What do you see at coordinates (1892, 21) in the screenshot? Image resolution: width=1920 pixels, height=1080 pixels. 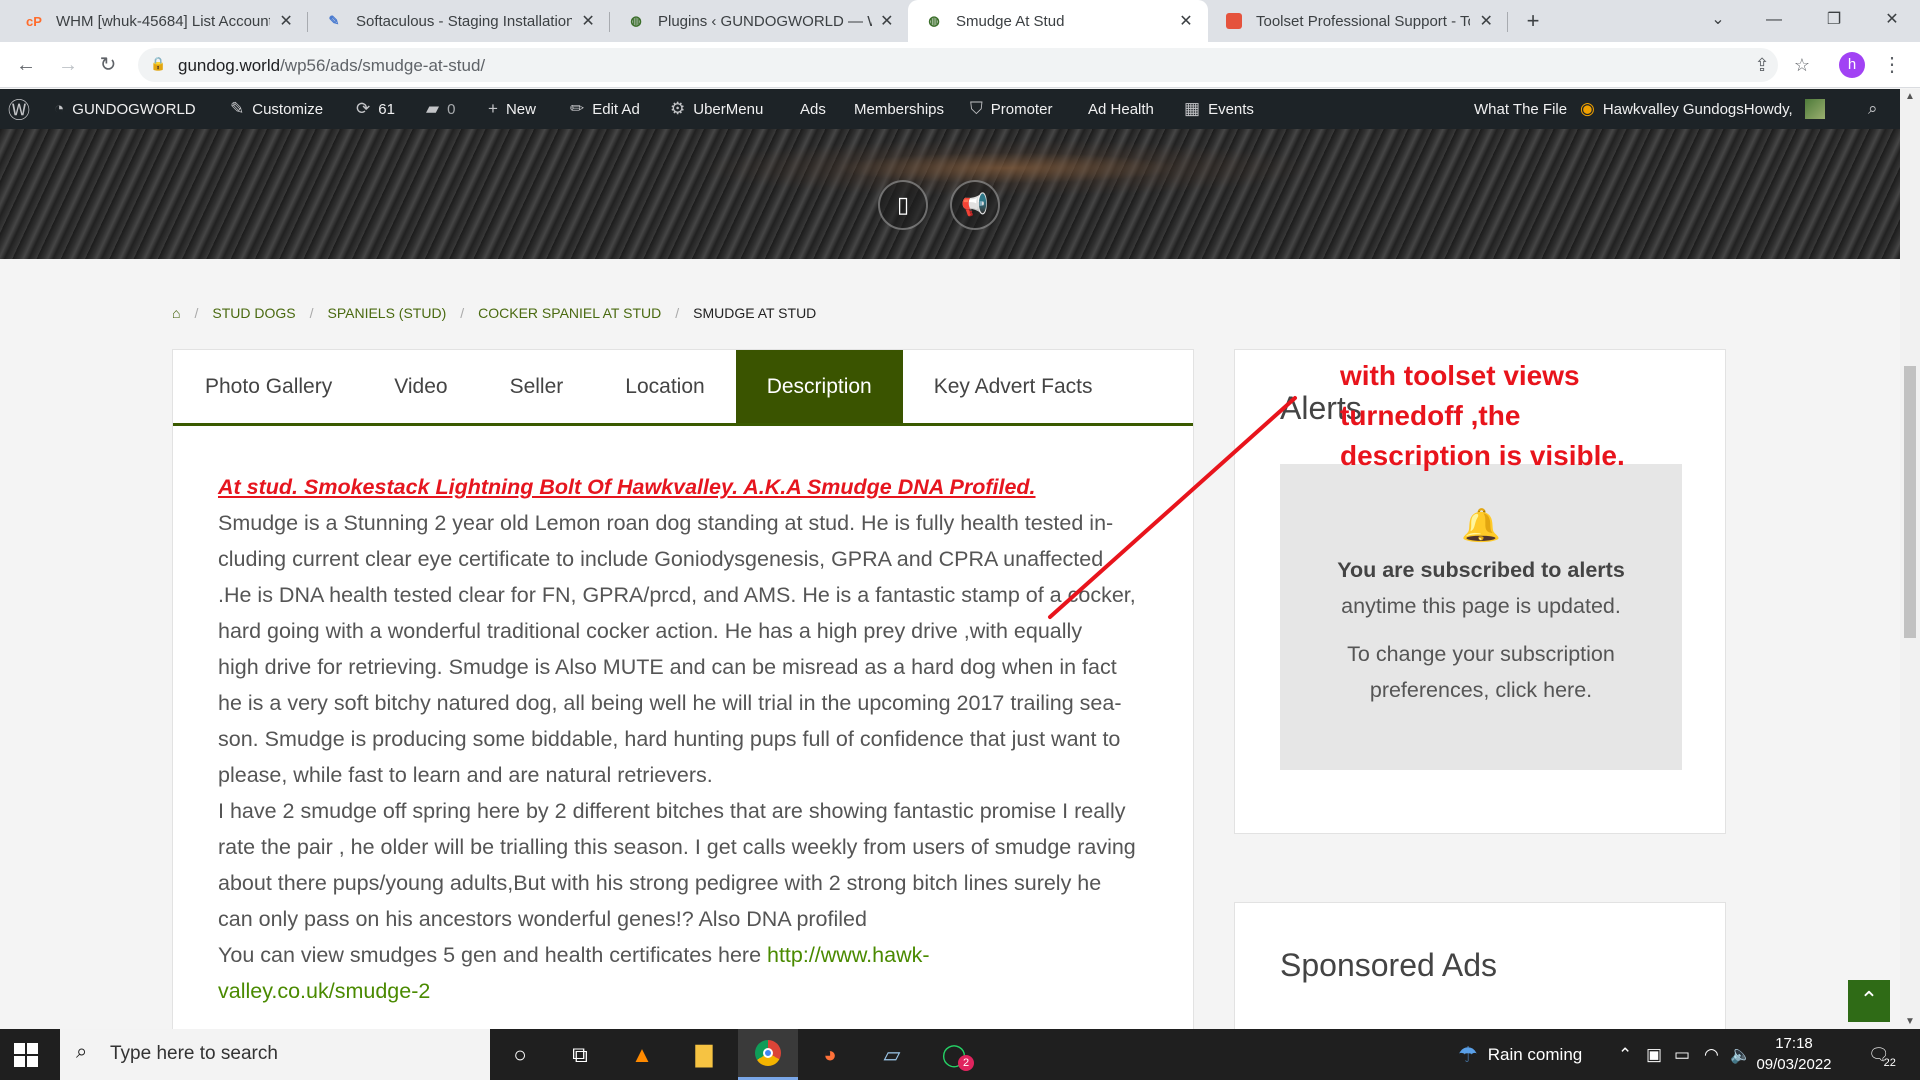 I see `close-window-button: ✕` at bounding box center [1892, 21].